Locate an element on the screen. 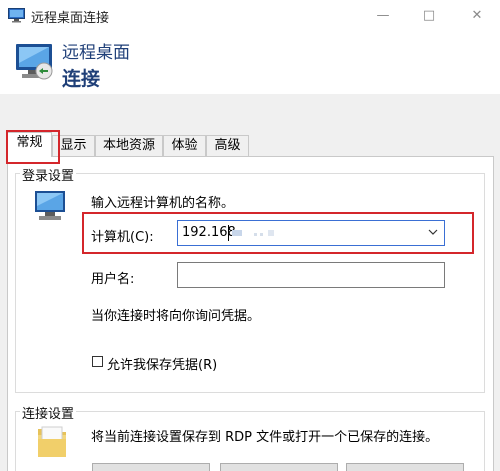  save-as-button is located at coordinates (279, 467).